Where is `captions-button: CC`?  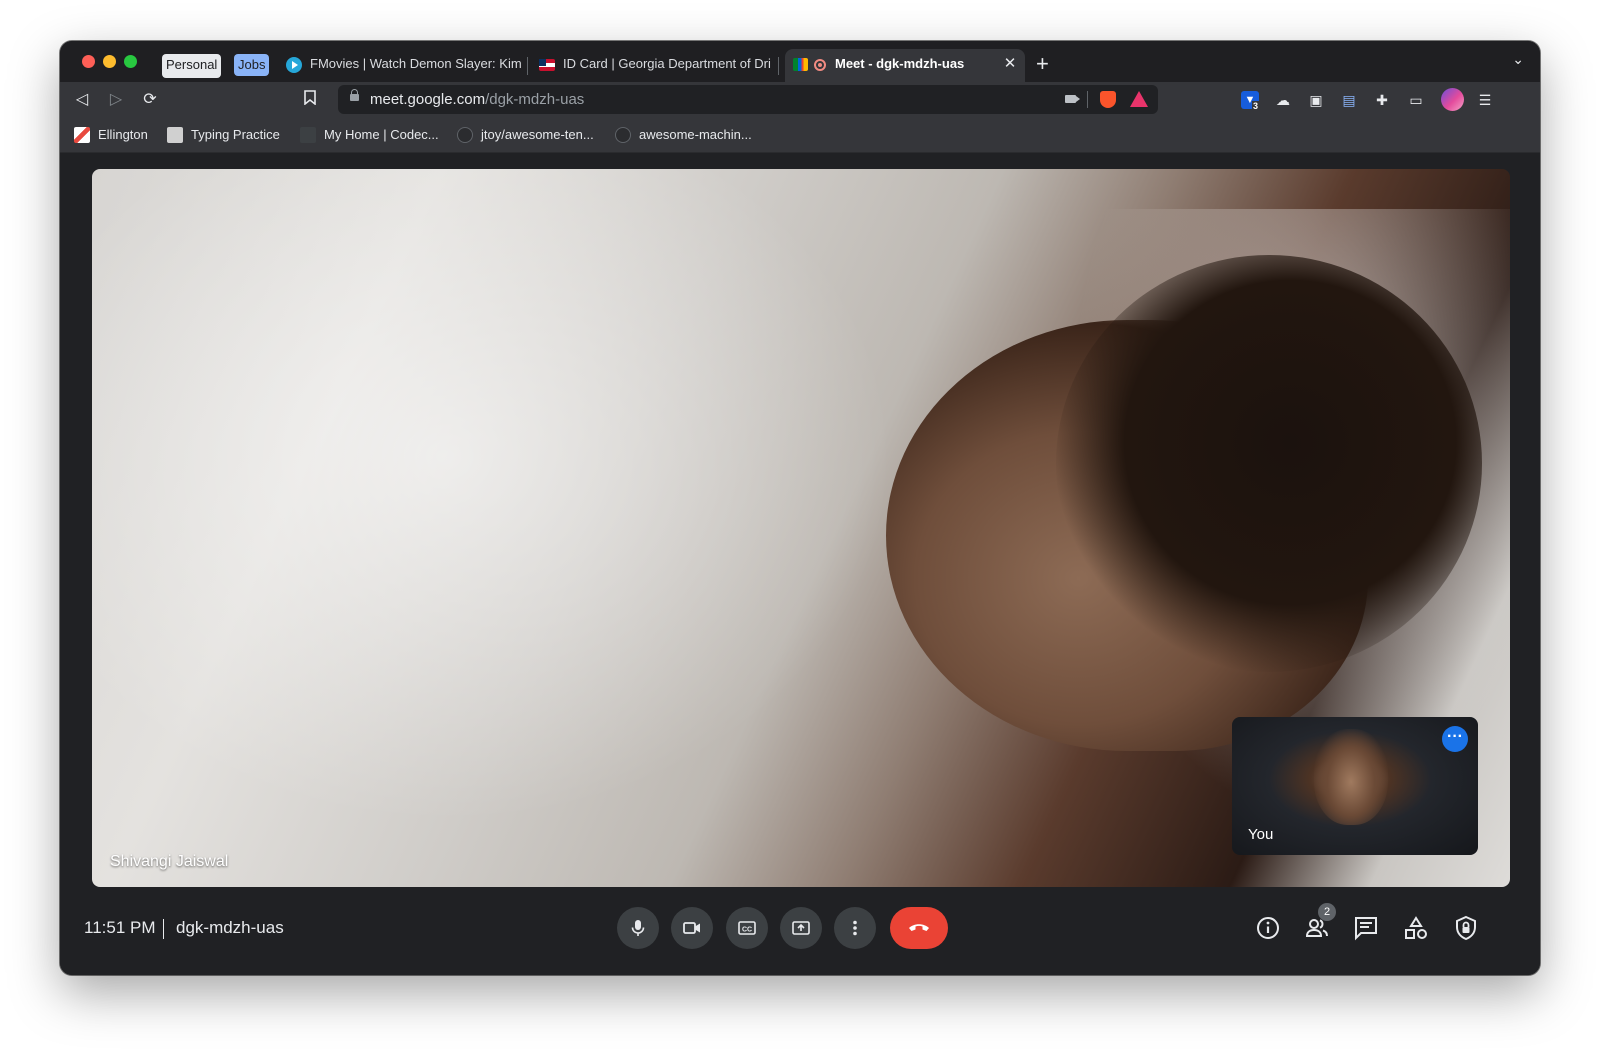 captions-button: CC is located at coordinates (747, 928).